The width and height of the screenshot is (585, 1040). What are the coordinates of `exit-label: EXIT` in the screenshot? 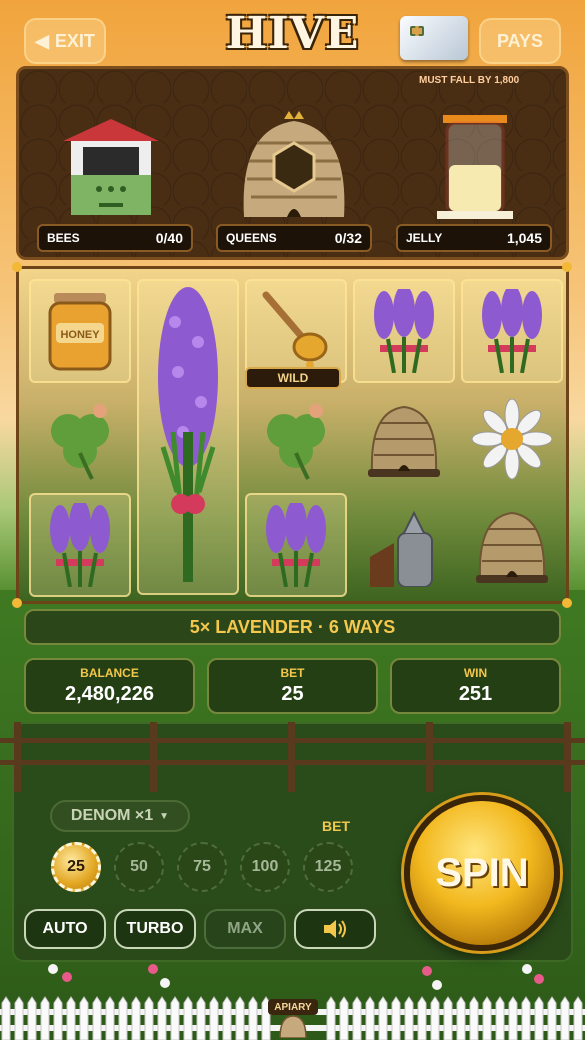 It's located at (74, 40).